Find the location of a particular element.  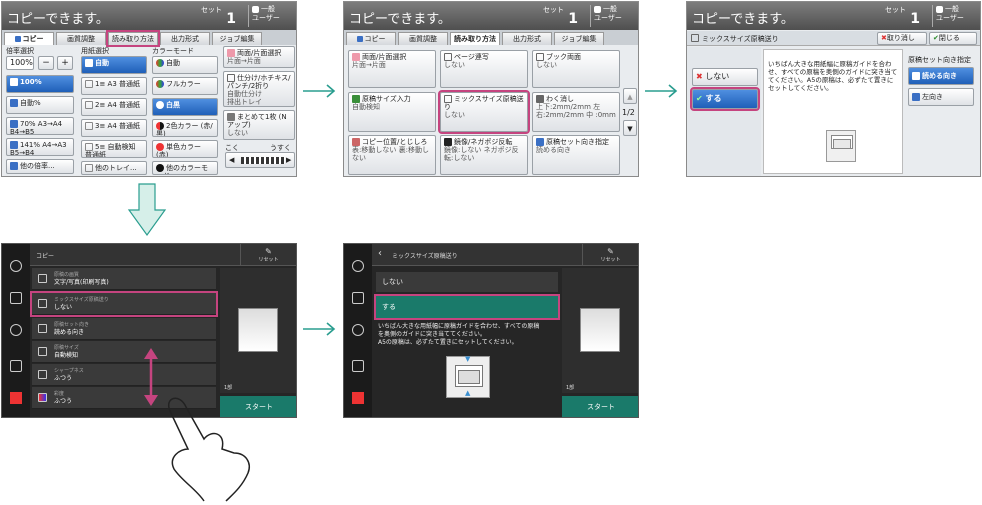

nup-button: まとめて1枚 (Nアップ) しない is located at coordinates (259, 125).